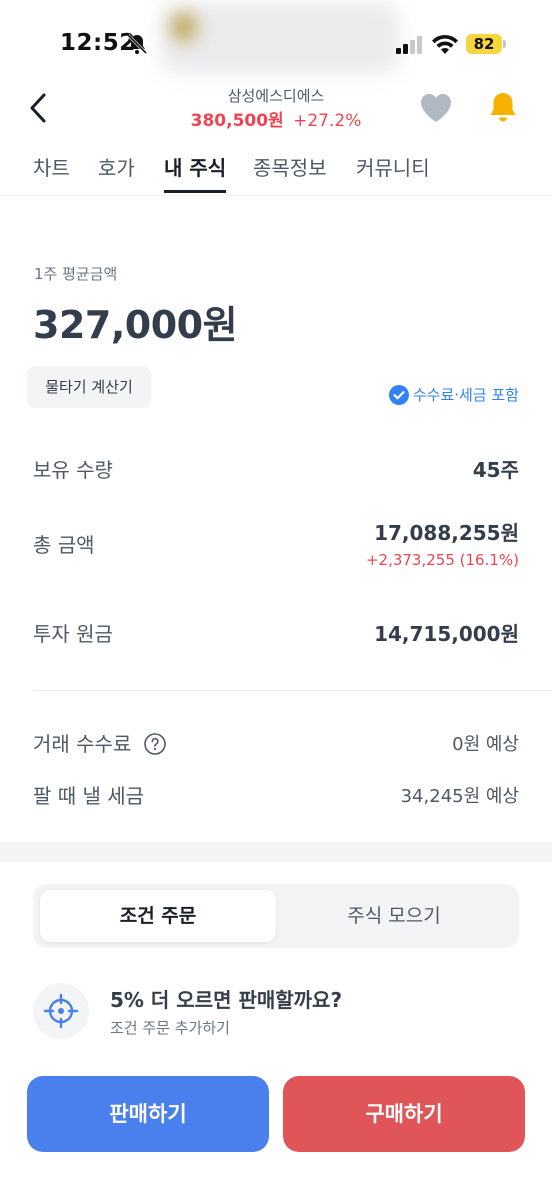 The image size is (552, 1200). Describe the element at coordinates (292, 690) in the screenshot. I see `divider` at that location.